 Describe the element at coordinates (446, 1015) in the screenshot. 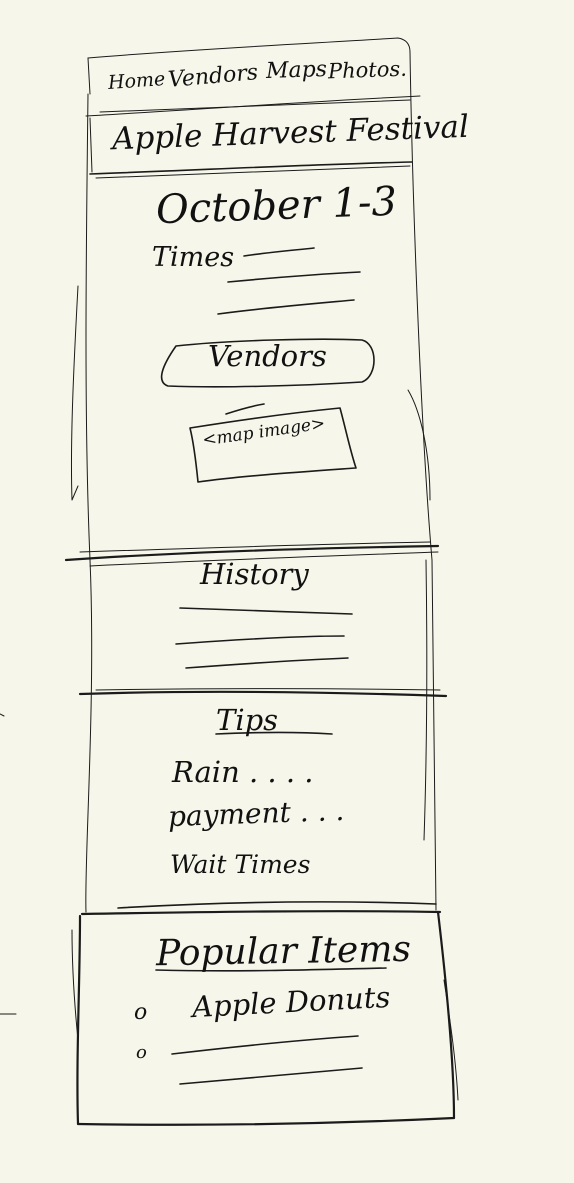

I see `bottom-frame-right` at that location.